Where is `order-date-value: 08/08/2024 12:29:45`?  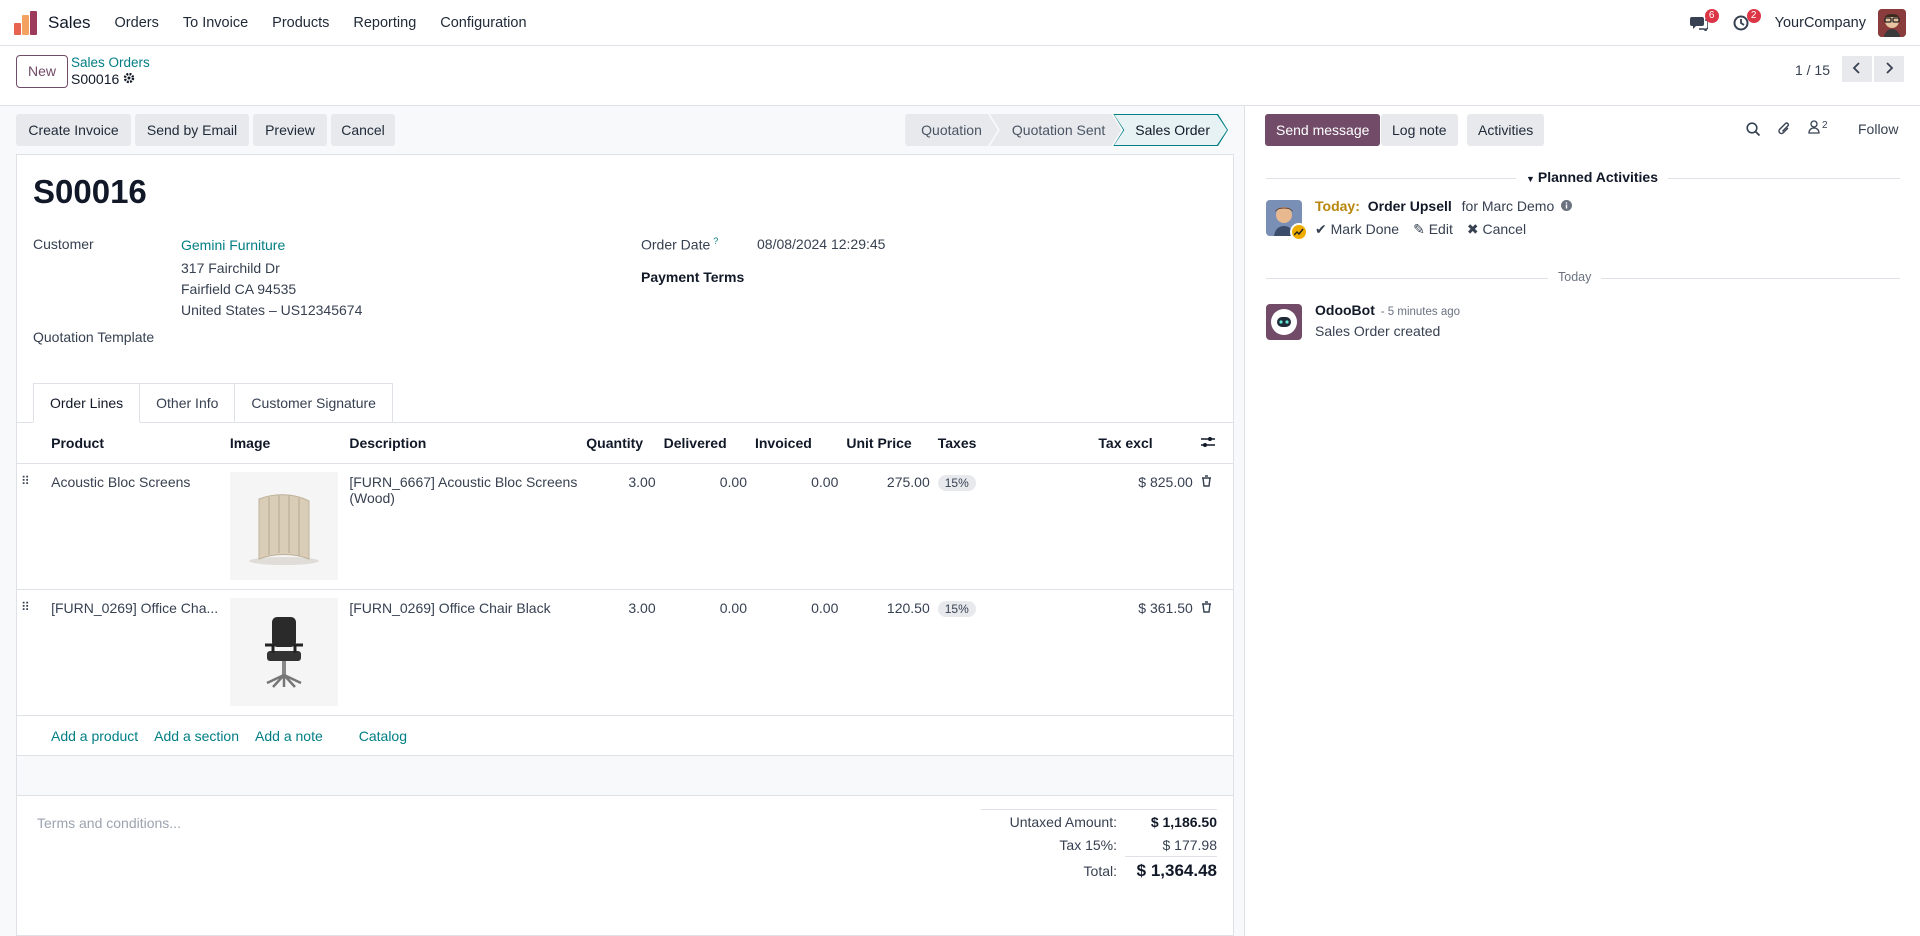 order-date-value: 08/08/2024 12:29:45 is located at coordinates (821, 244).